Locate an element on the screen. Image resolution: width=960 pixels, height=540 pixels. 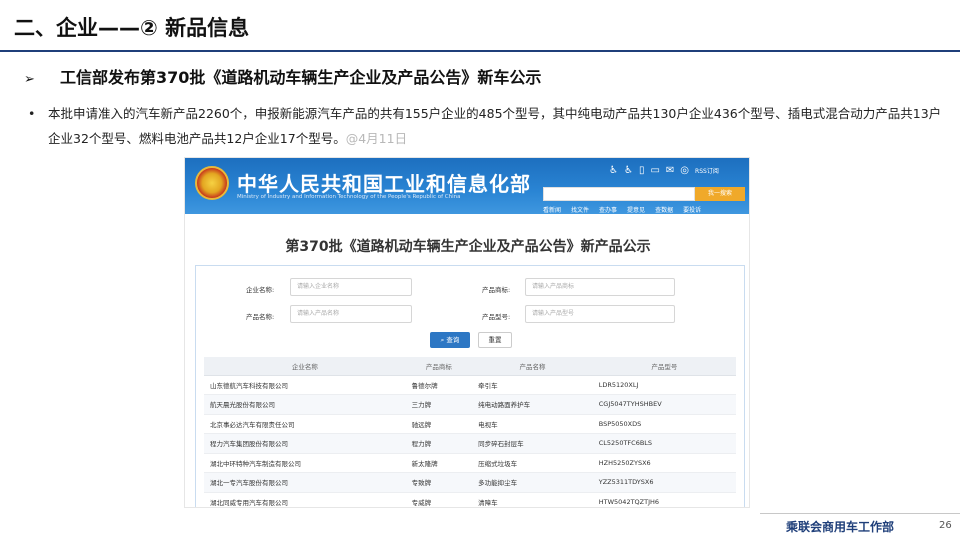
cell-model: LDR5120XLJ is located at coordinates (664, 385).